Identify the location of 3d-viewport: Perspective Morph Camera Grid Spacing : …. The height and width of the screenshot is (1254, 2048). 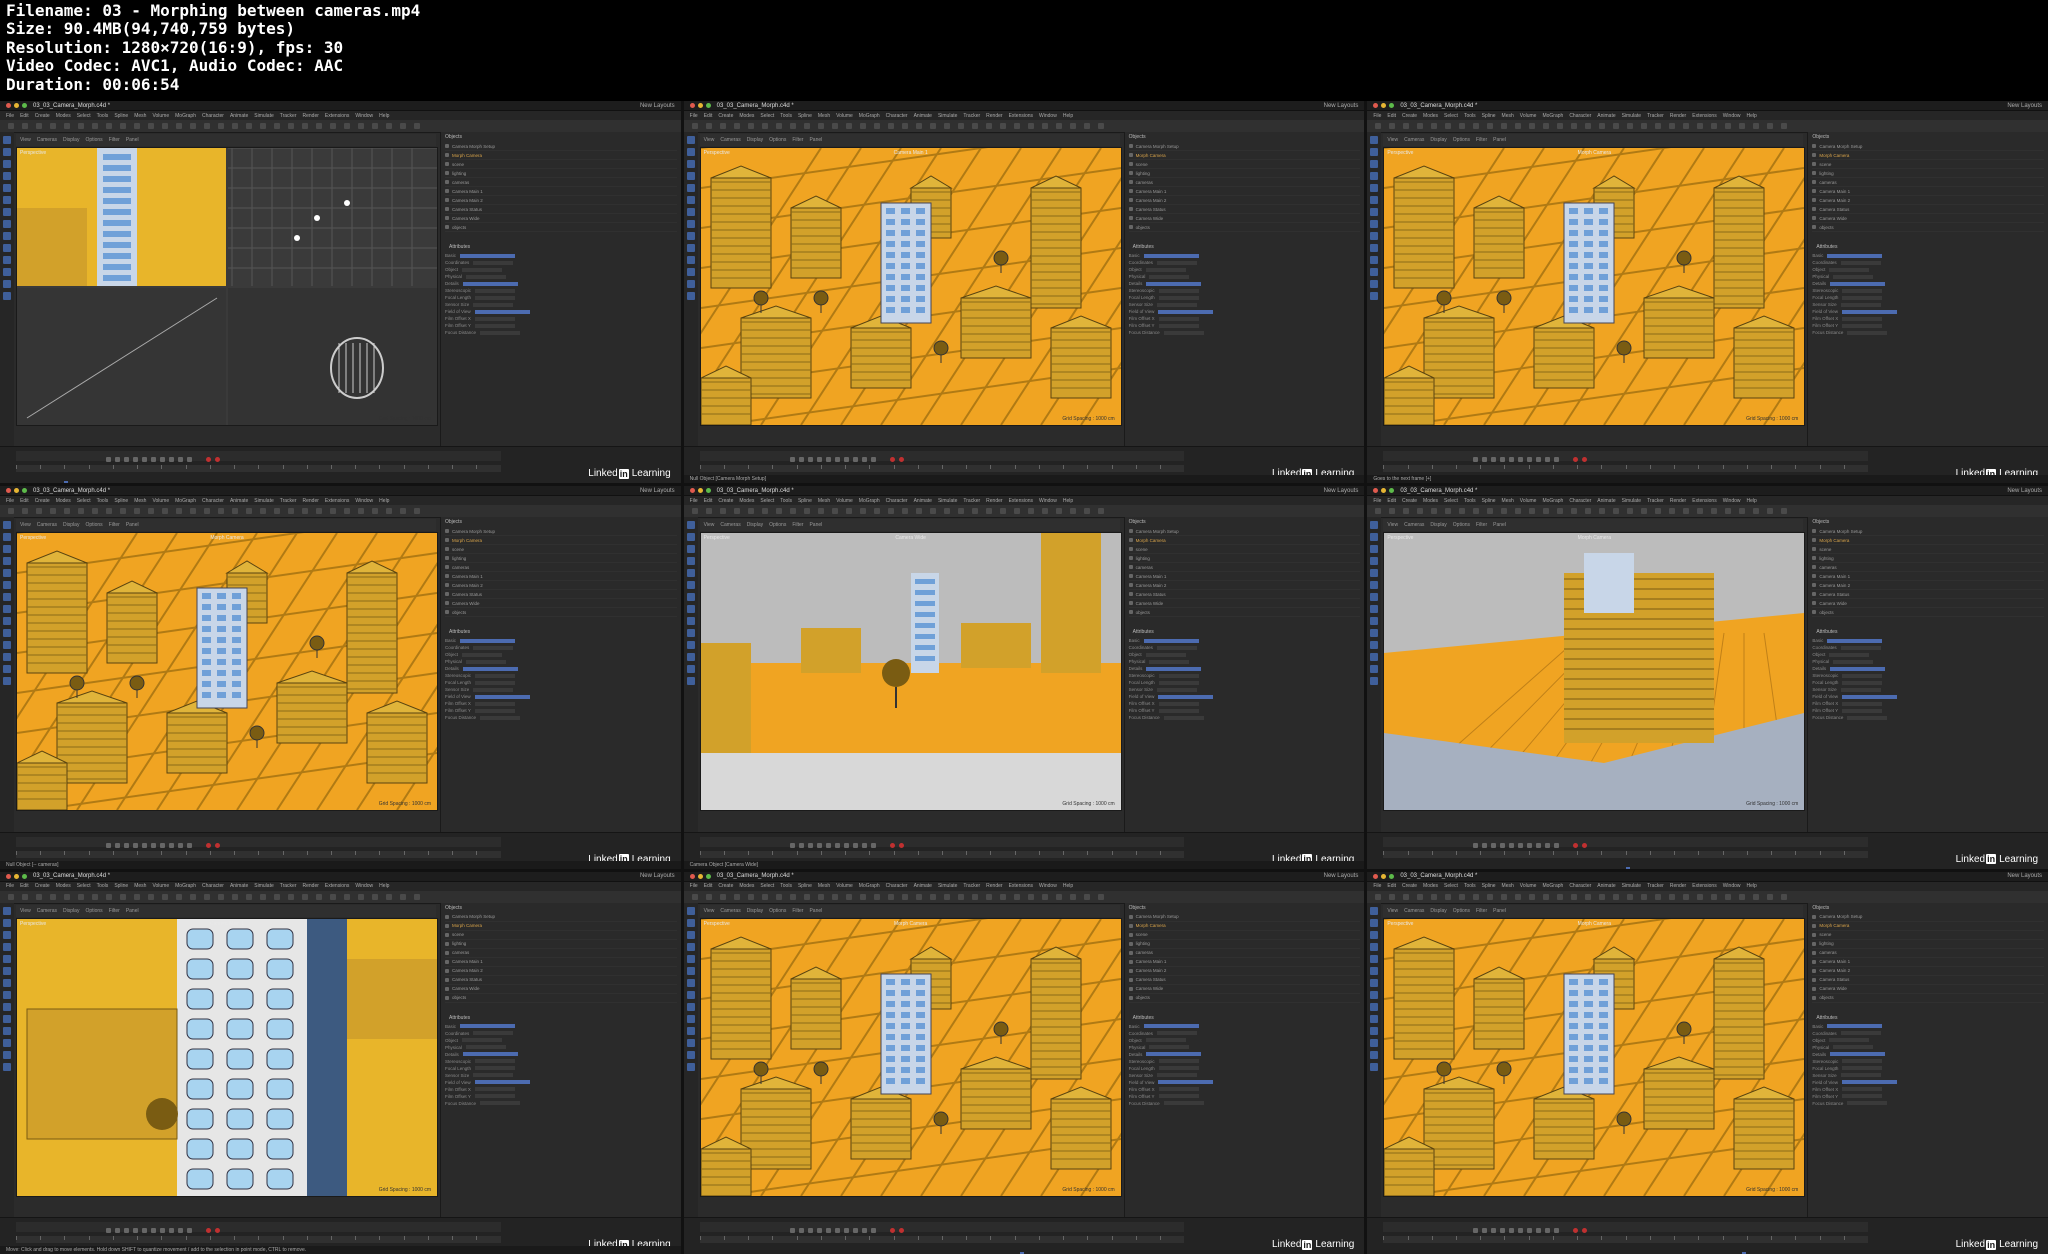
(910, 1057).